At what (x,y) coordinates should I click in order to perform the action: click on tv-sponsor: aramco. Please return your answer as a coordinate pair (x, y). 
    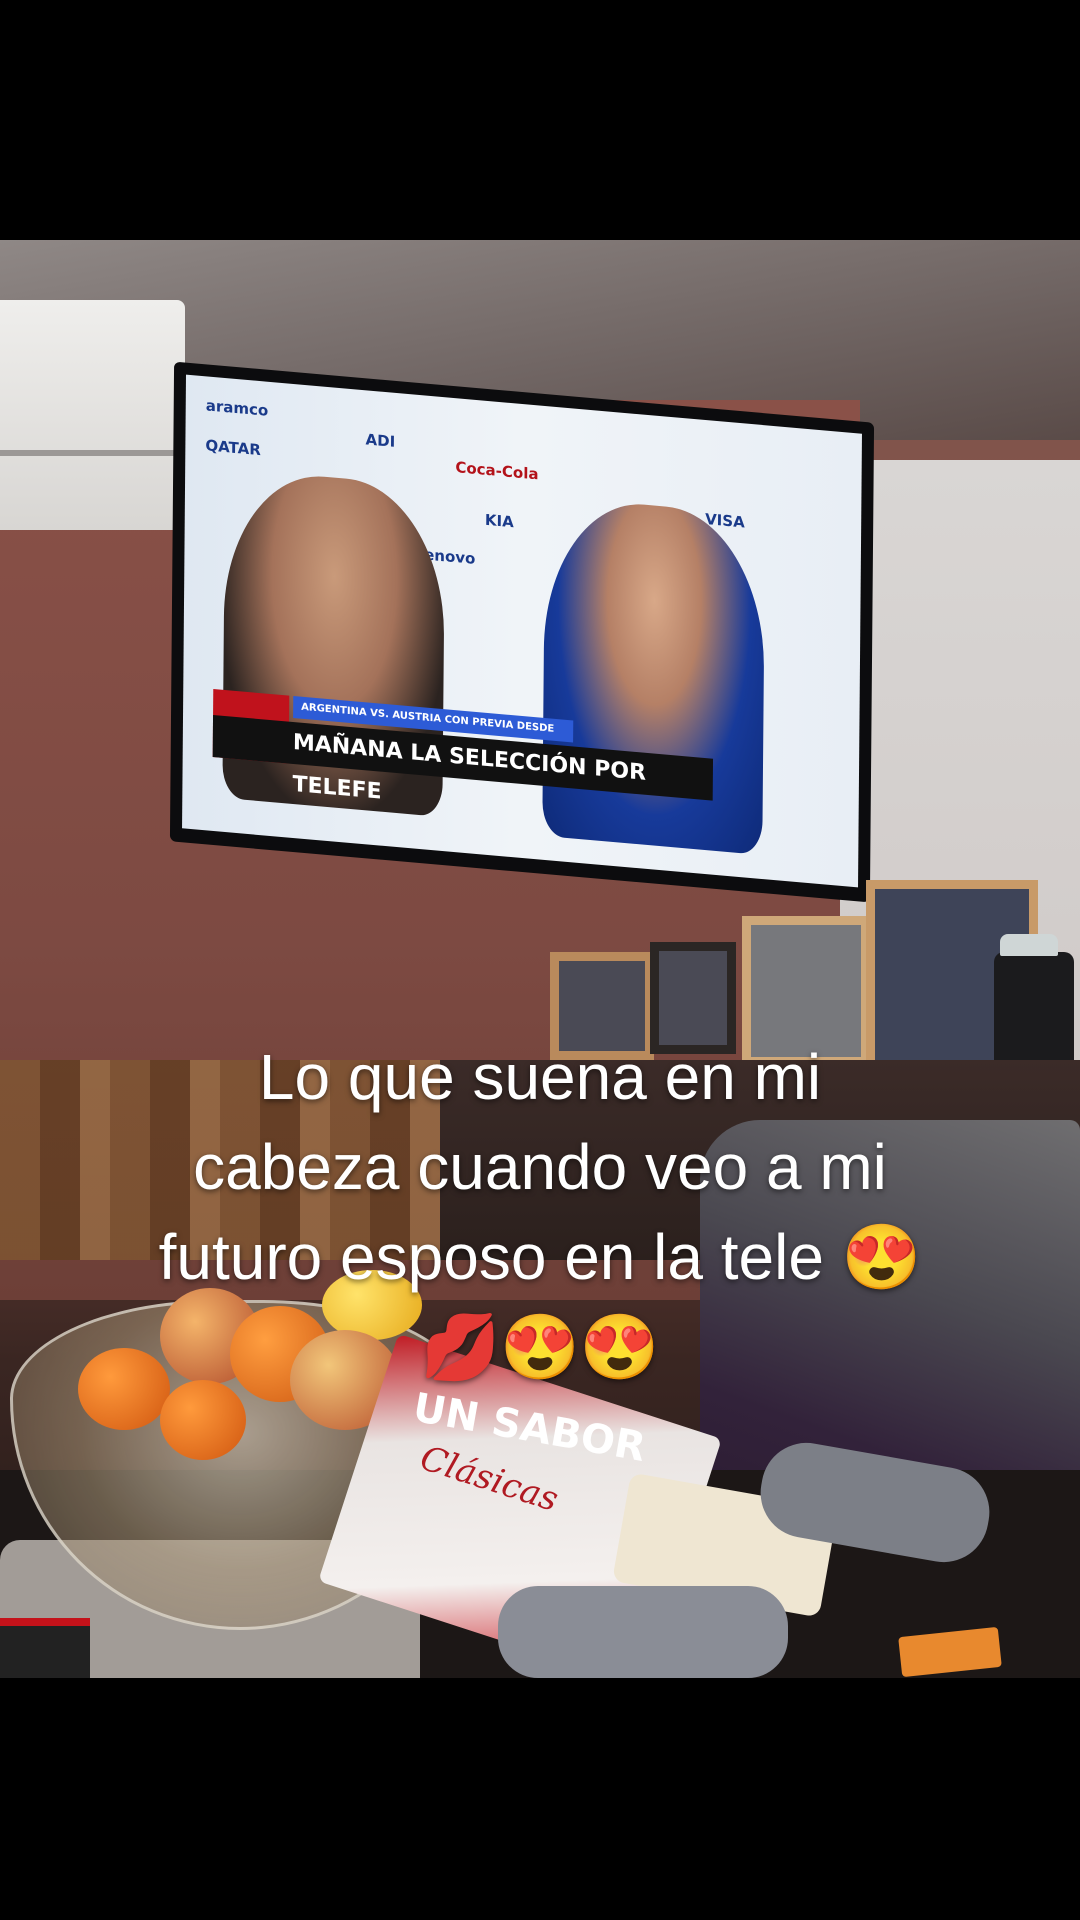
    Looking at the image, I should click on (237, 408).